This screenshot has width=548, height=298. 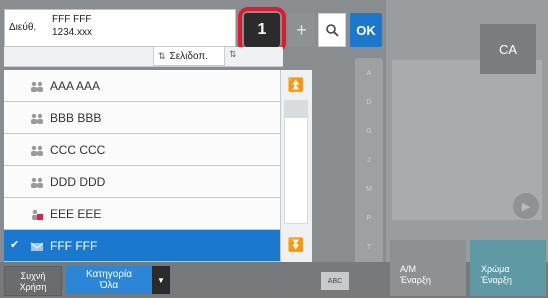 I want to click on list-item-name: AAA AAA, so click(x=75, y=86).